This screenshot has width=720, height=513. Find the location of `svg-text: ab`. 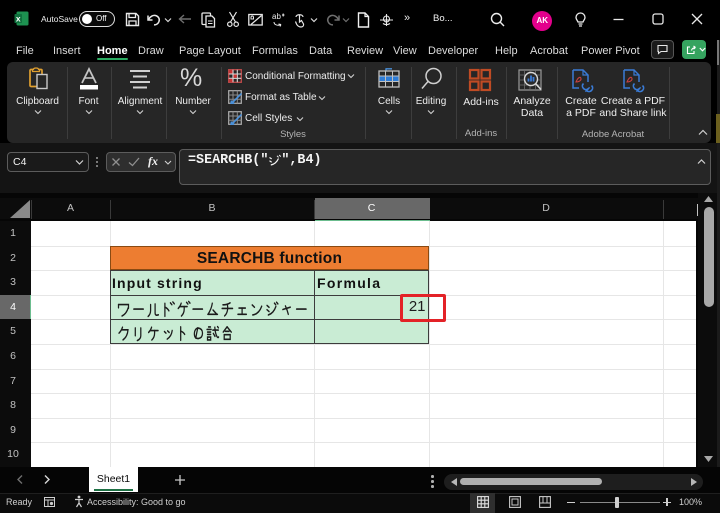

svg-text: ab is located at coordinates (276, 16).